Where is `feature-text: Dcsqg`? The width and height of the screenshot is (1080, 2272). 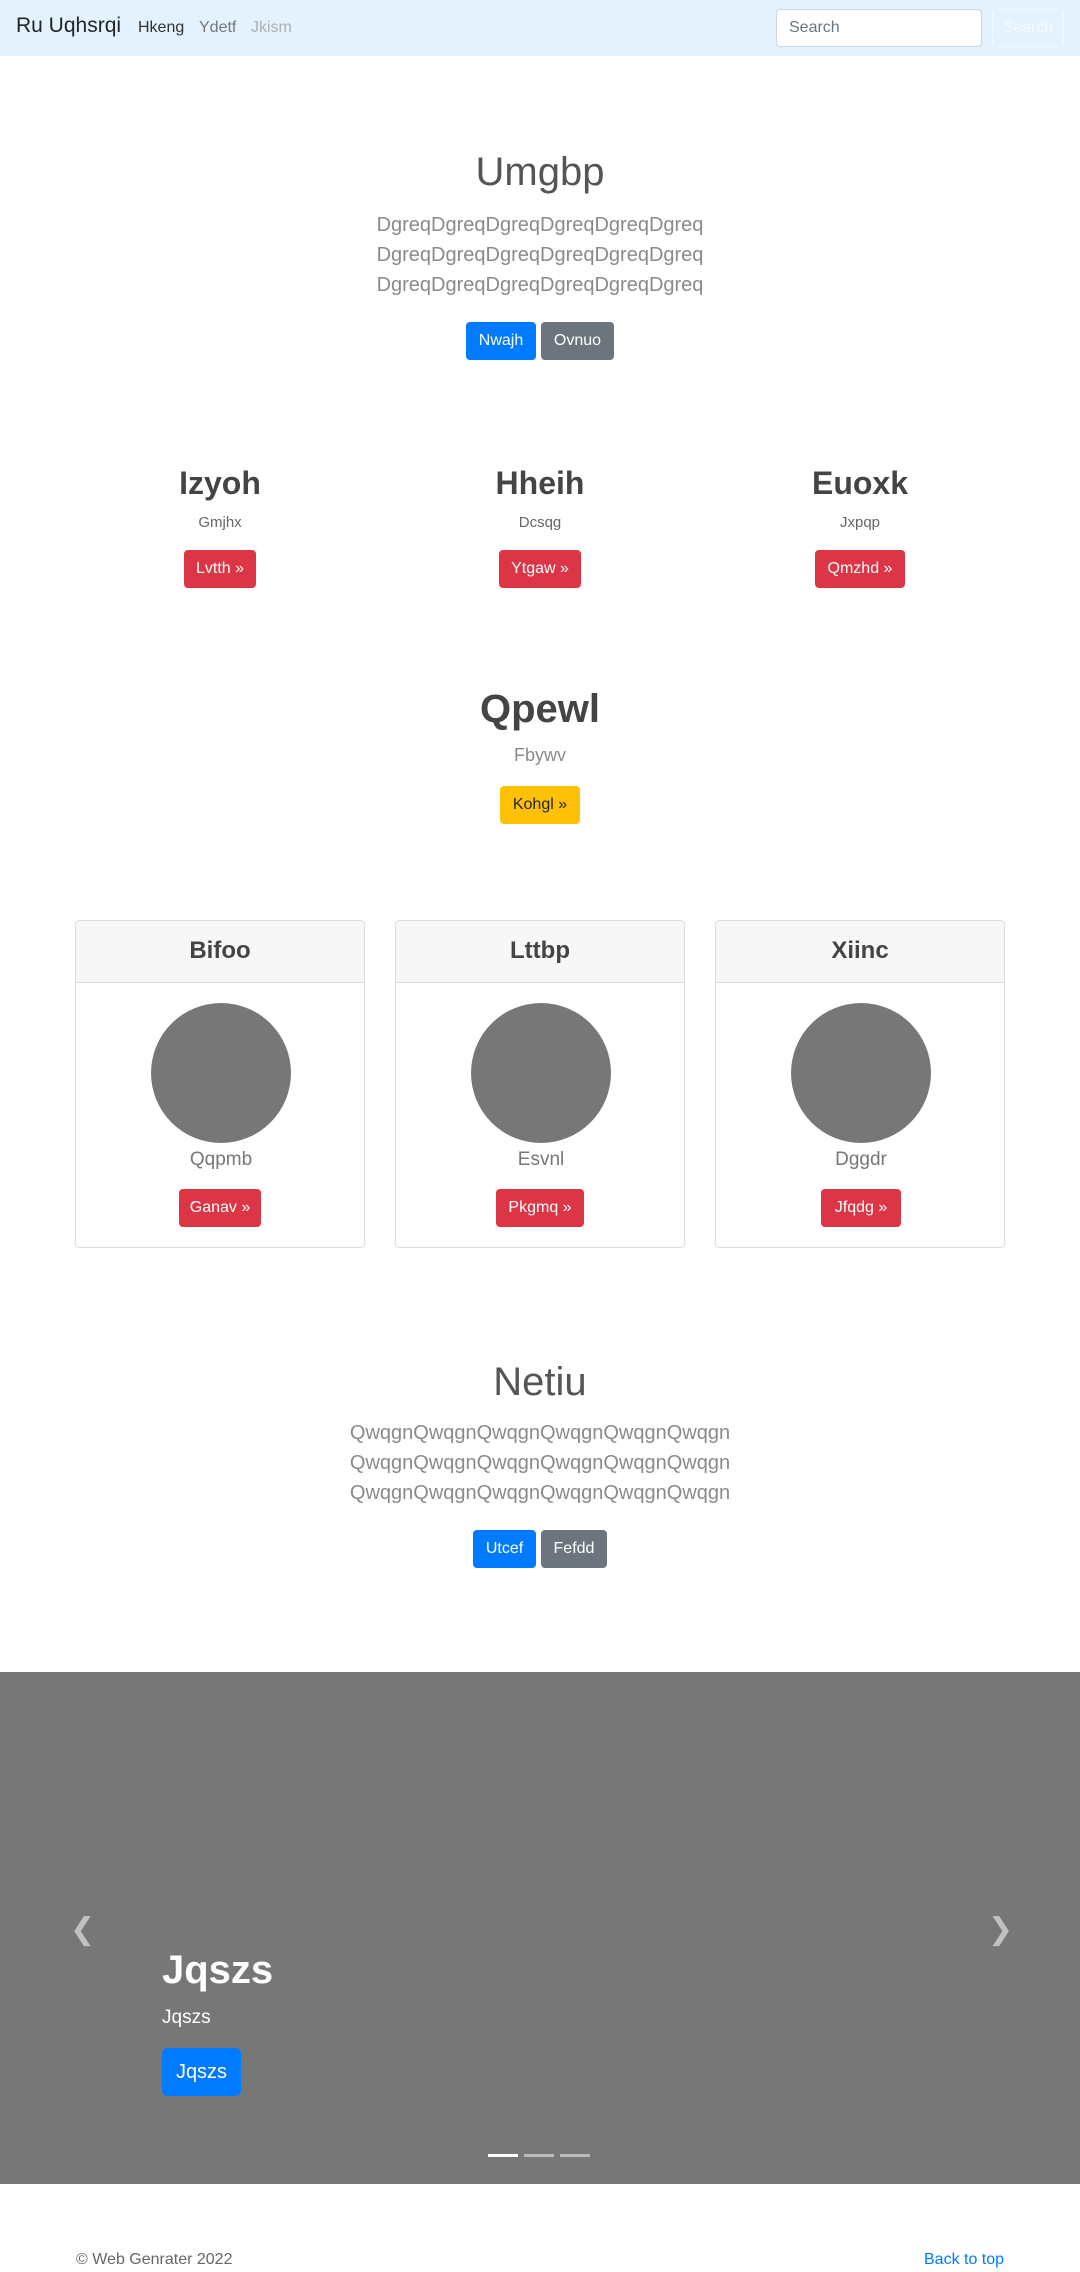 feature-text: Dcsqg is located at coordinates (540, 522).